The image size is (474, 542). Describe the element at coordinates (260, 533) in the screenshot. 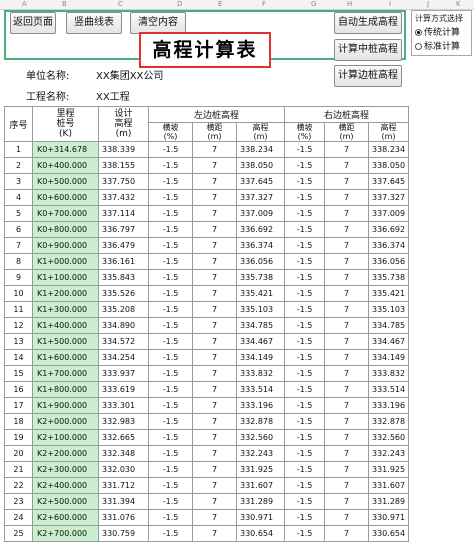

I see `cell-left-elev: 330.654` at that location.